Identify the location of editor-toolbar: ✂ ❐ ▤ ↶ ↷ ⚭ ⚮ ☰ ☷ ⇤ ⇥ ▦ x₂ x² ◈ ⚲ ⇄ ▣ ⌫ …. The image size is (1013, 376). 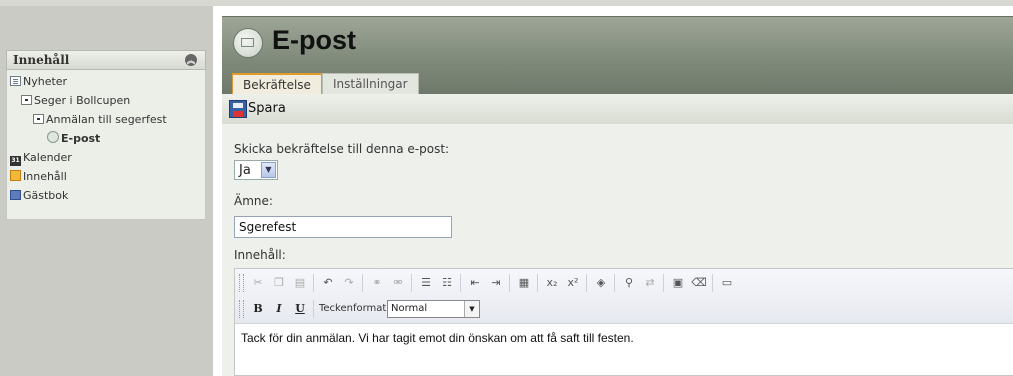
(624, 296).